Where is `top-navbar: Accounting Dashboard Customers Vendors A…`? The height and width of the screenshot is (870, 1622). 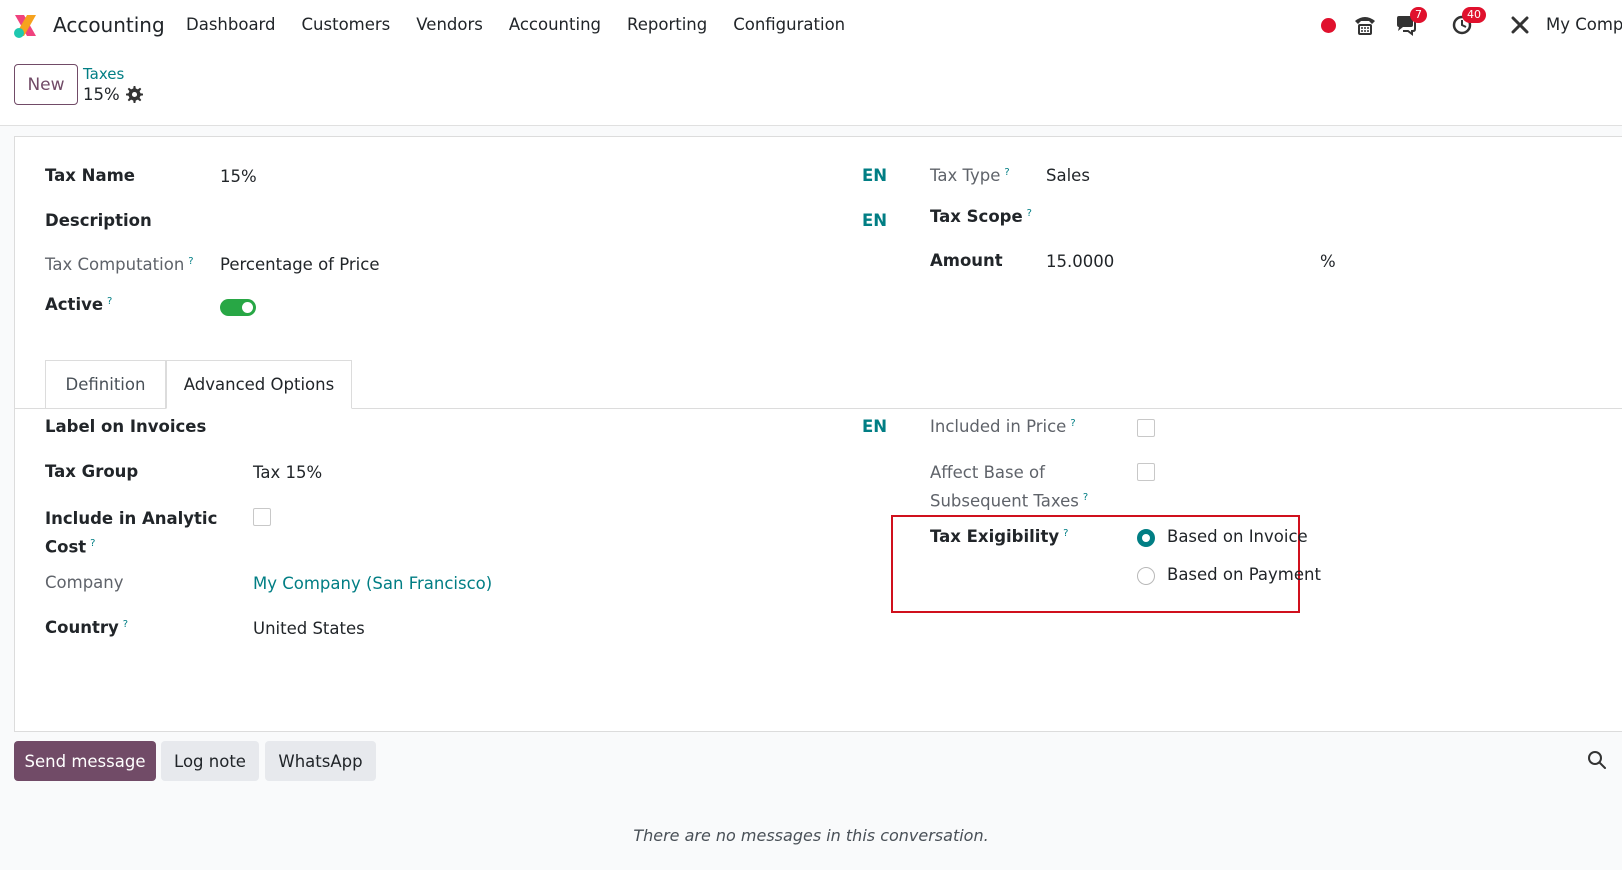 top-navbar: Accounting Dashboard Customers Vendors A… is located at coordinates (811, 25).